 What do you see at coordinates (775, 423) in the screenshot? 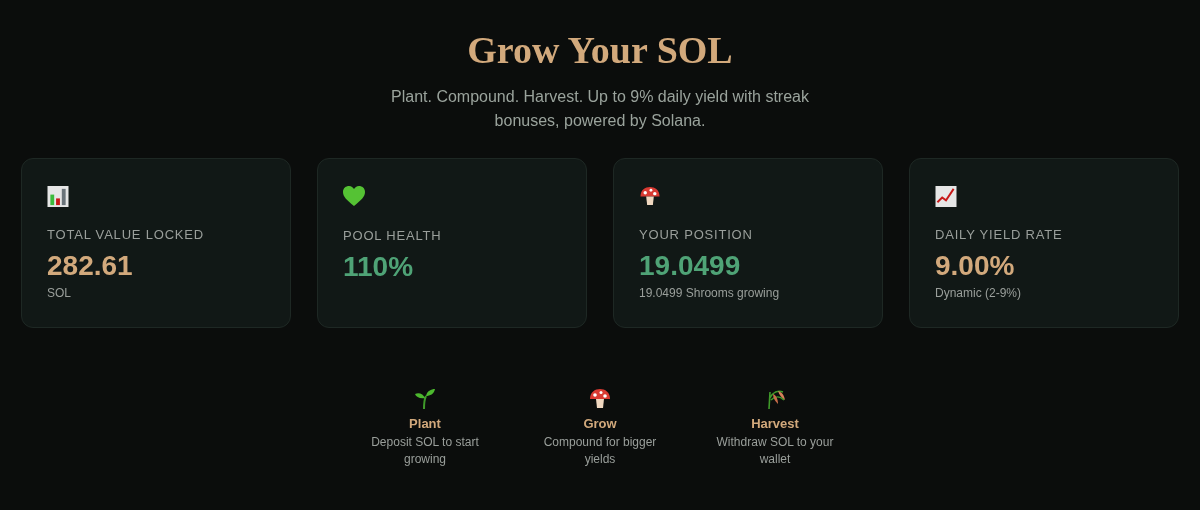
I see `step-title: Harvest` at bounding box center [775, 423].